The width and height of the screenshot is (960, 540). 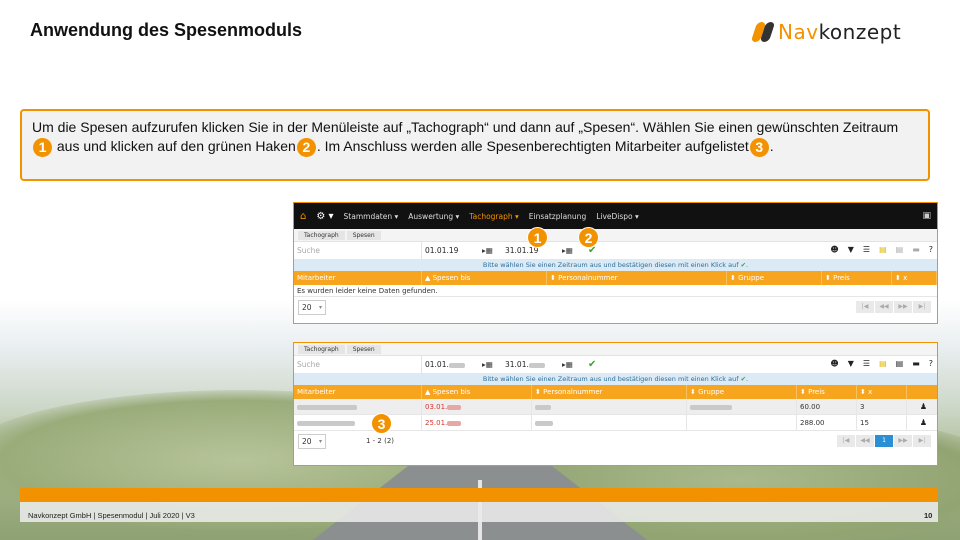 What do you see at coordinates (763, 32) in the screenshot?
I see `logo-mark-icon` at bounding box center [763, 32].